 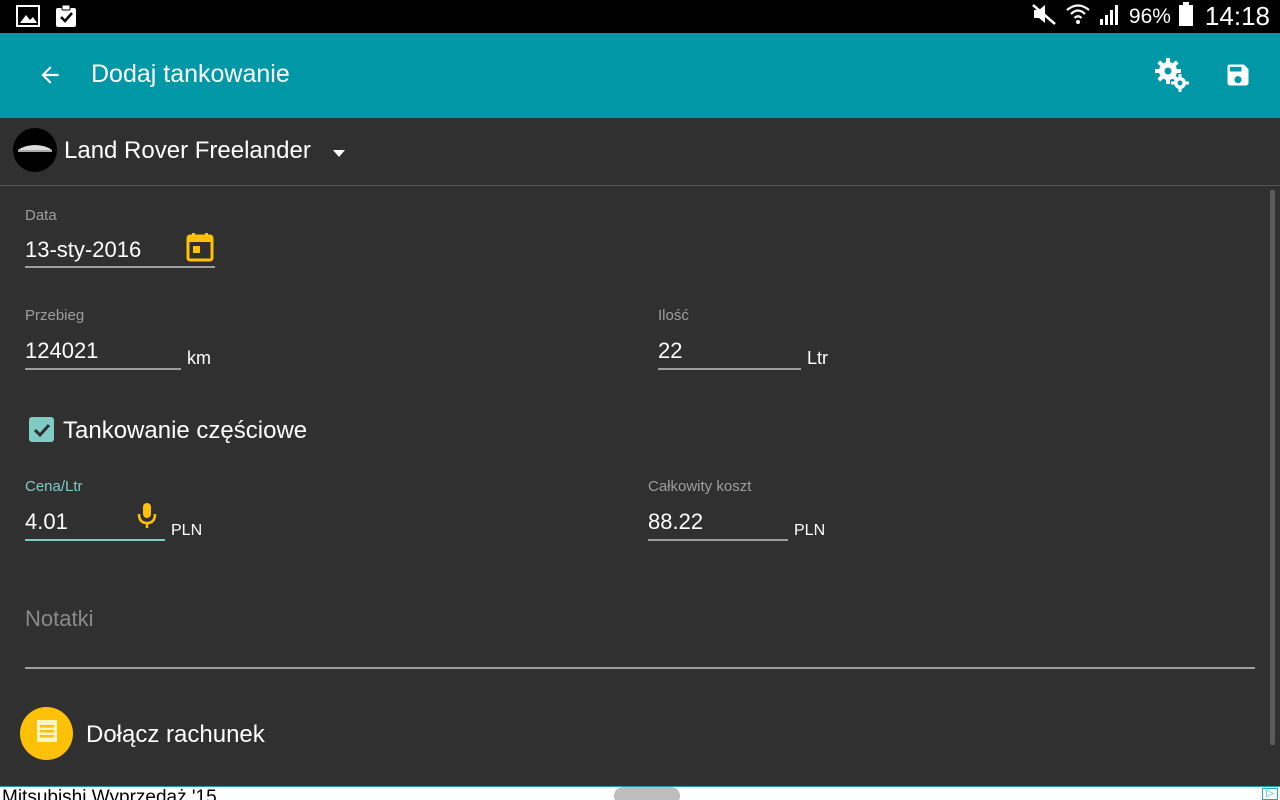 I want to click on quantity-field: 22, so click(x=670, y=351).